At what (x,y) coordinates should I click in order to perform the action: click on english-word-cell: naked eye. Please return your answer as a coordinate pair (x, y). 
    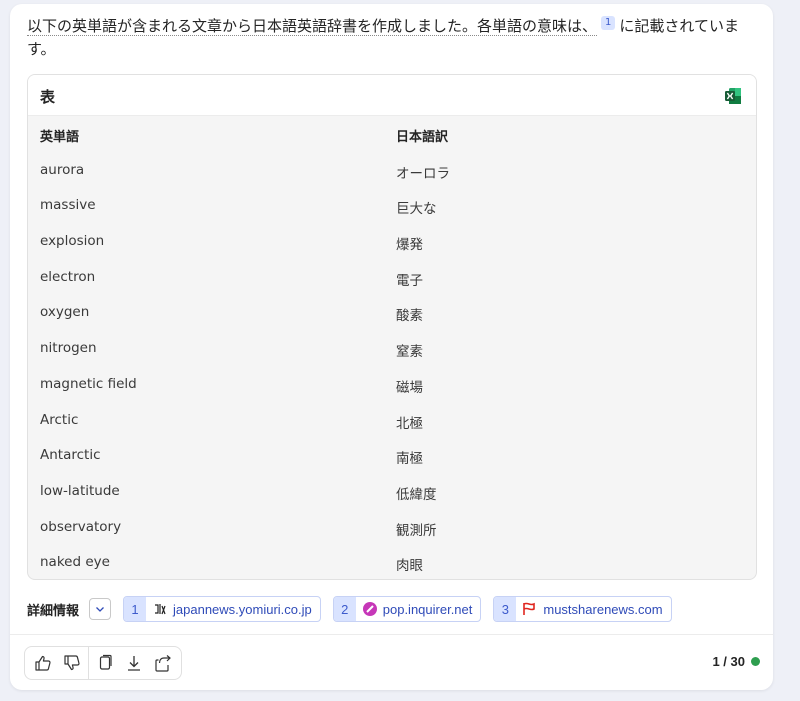
    Looking at the image, I should click on (75, 562).